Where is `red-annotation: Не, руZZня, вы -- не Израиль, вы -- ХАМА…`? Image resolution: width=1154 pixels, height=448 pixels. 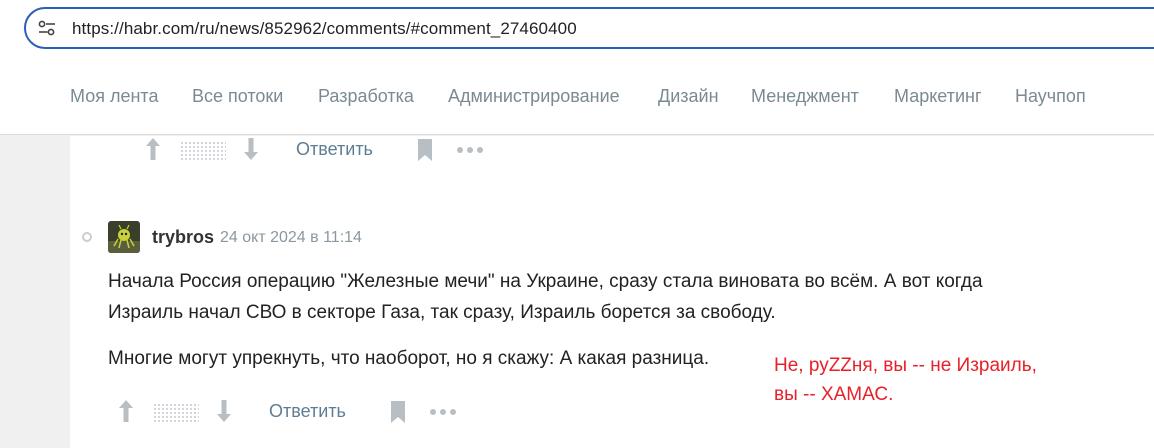 red-annotation: Не, руZZня, вы -- не Израиль, вы -- ХАМА… is located at coordinates (905, 380).